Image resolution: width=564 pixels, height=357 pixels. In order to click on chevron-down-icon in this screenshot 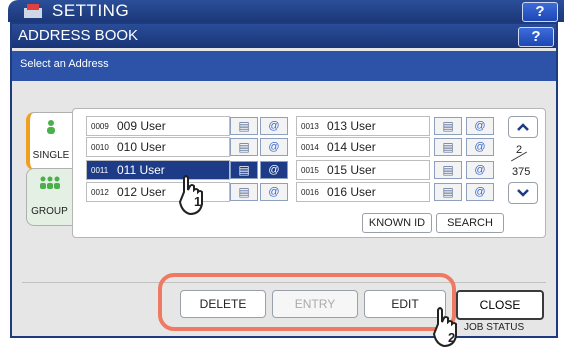, I will do `click(523, 193)`.